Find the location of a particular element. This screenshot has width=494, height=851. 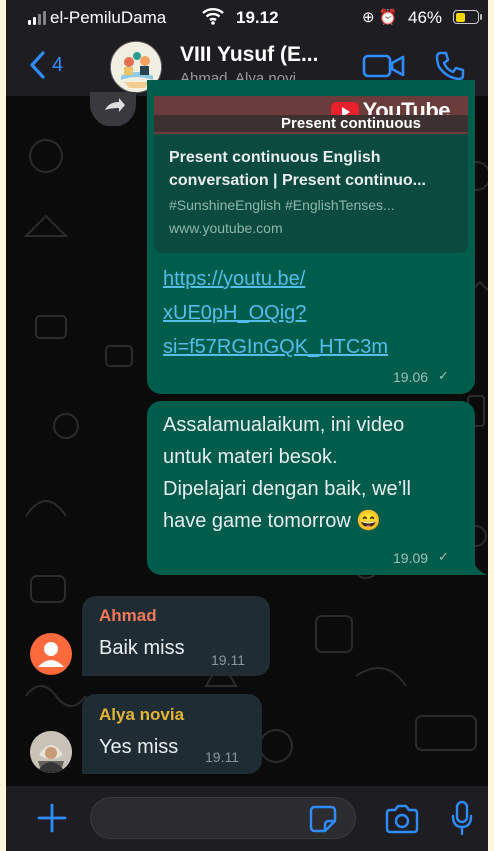

message-line: Assalamualaikum, ini video is located at coordinates (284, 425).